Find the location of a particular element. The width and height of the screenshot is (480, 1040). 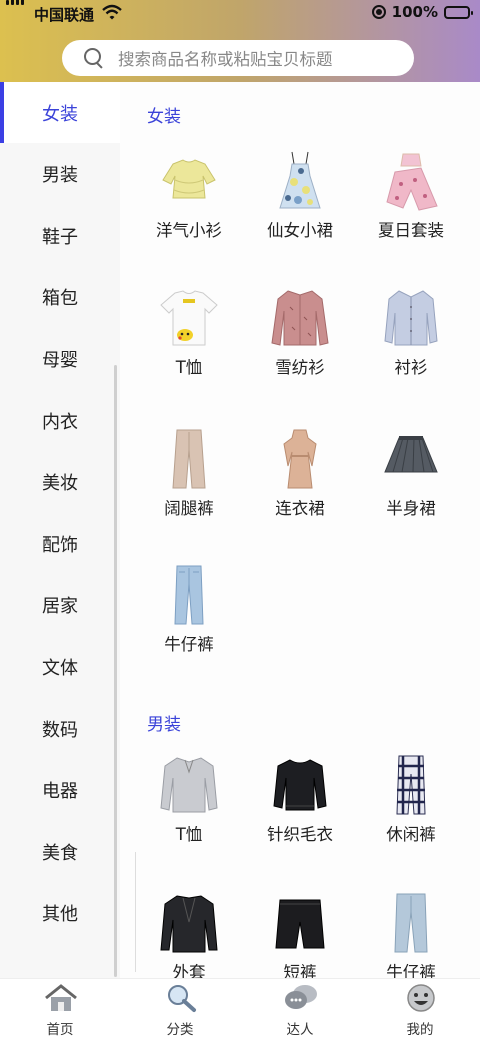

sidebar-item: 鞋子 is located at coordinates (60, 235).